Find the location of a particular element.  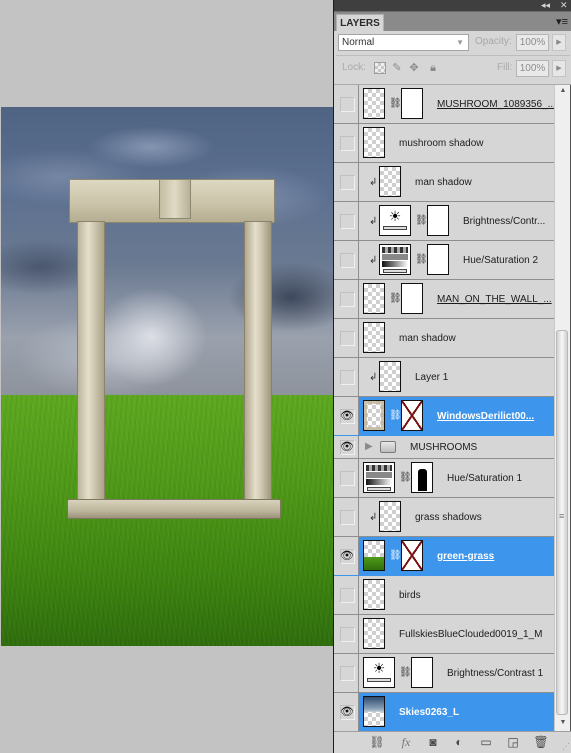

trash-icon: 🗑︎ is located at coordinates (541, 742).